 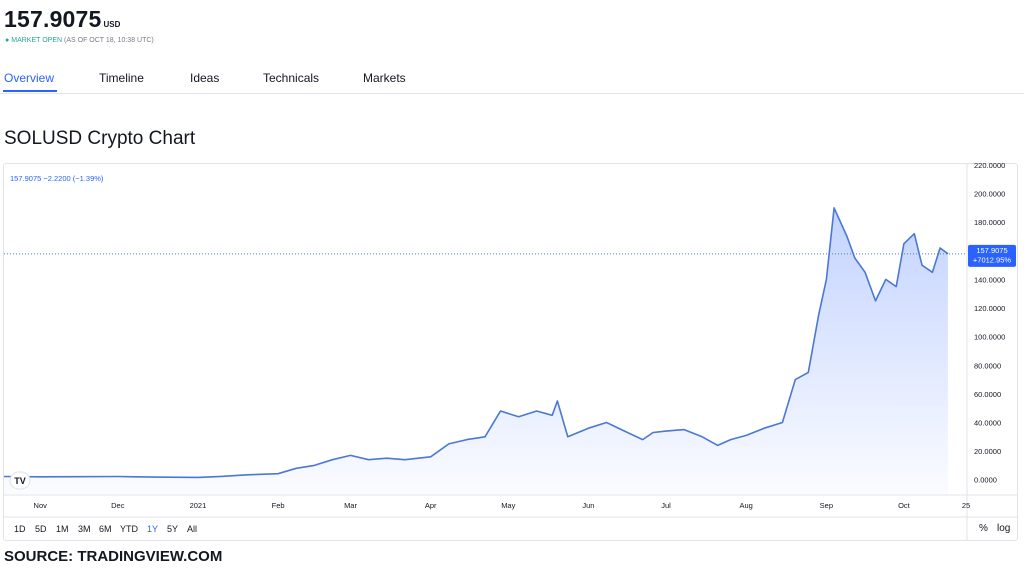 What do you see at coordinates (105, 529) in the screenshot?
I see `range-6m: 6M` at bounding box center [105, 529].